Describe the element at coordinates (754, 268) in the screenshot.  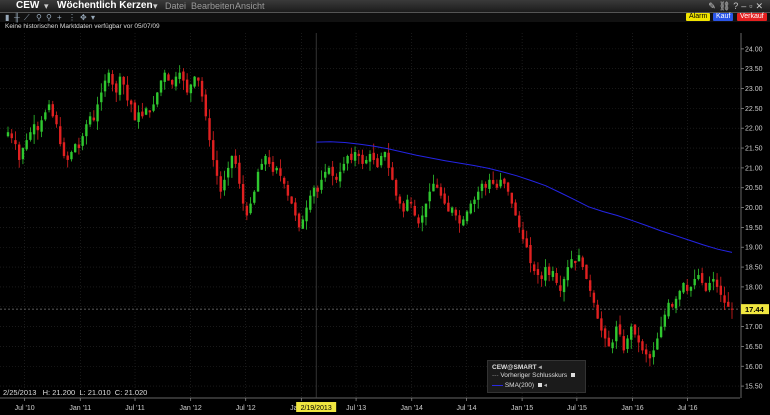
I see `price-tick-label: 18.50` at that location.